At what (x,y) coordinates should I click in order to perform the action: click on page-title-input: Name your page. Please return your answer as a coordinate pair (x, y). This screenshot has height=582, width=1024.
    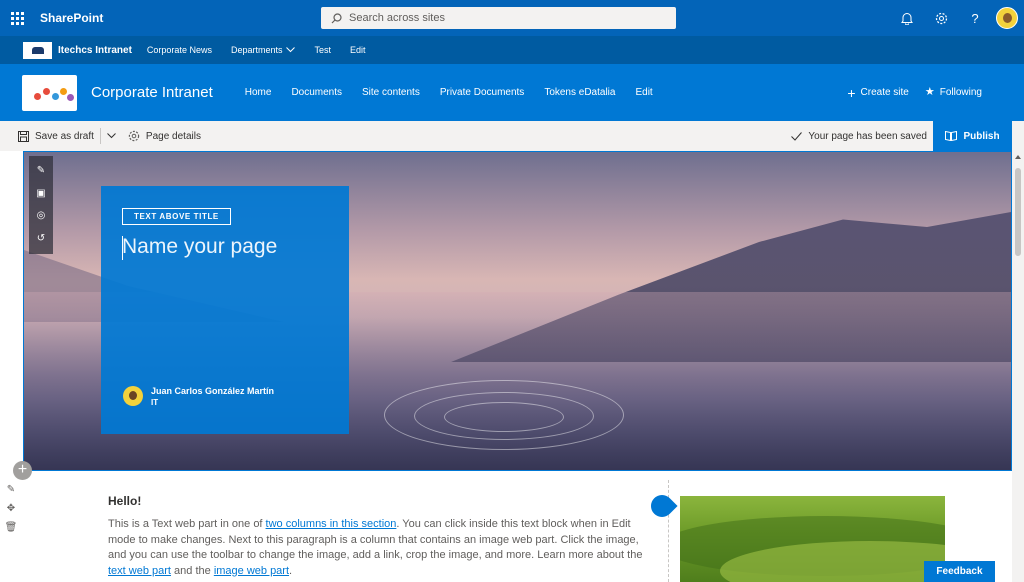
    Looking at the image, I should click on (199, 247).